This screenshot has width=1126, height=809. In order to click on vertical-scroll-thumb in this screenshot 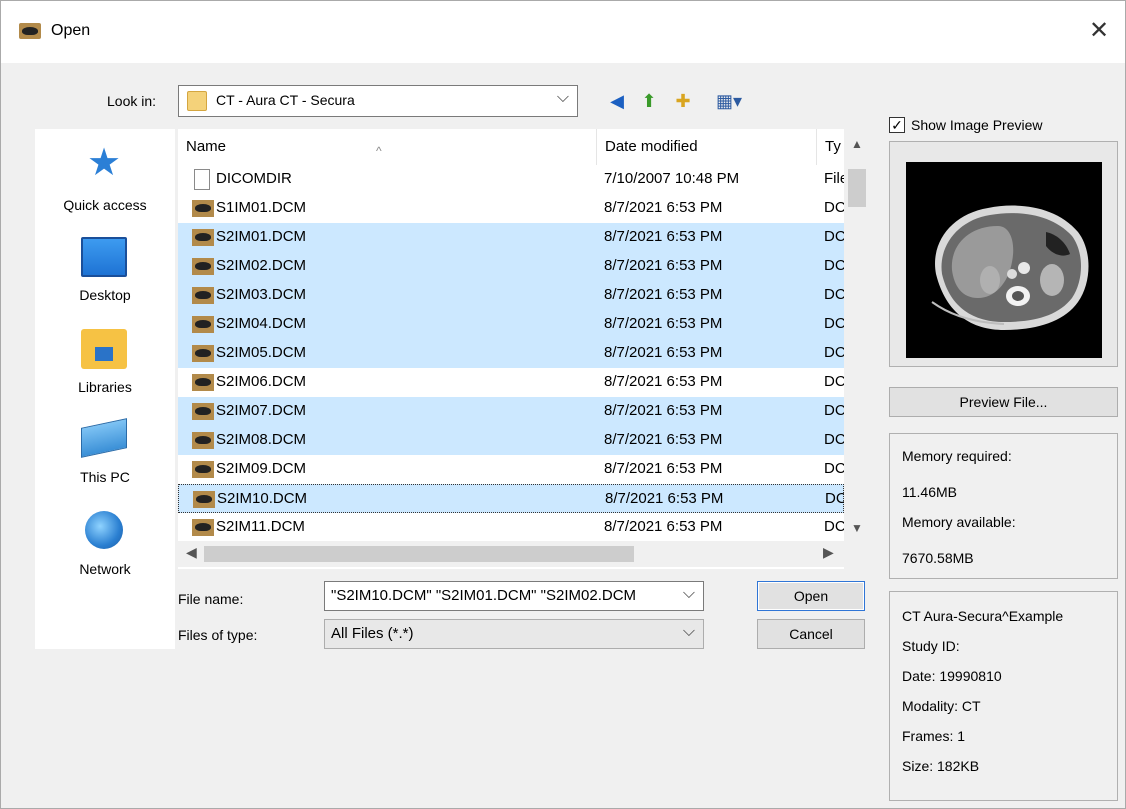, I will do `click(857, 188)`.